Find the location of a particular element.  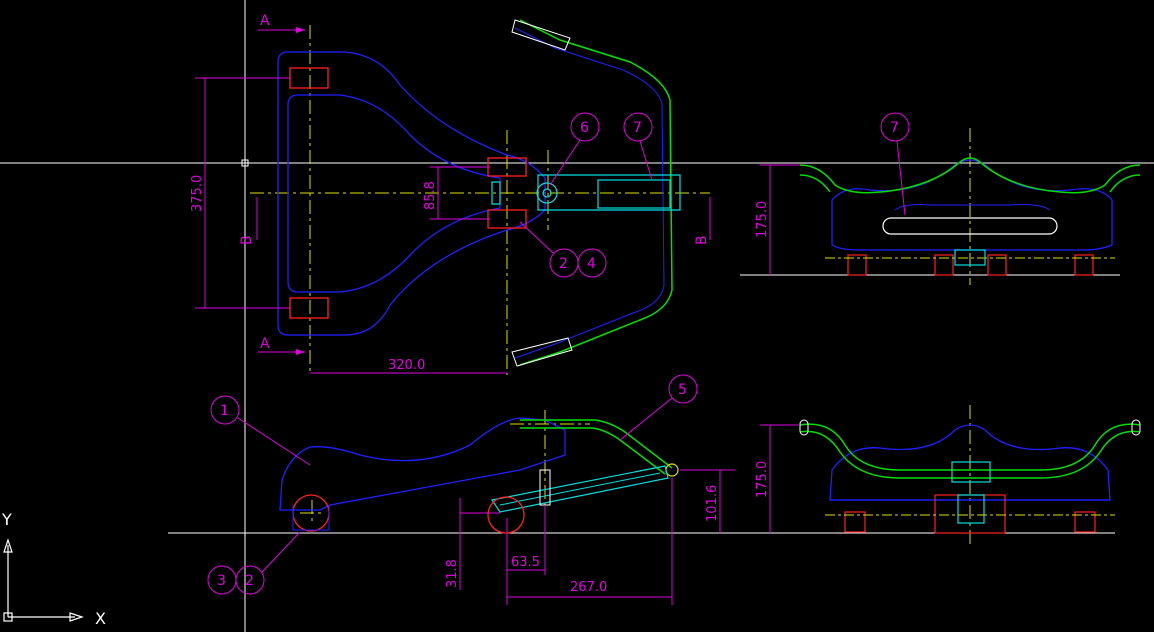

dim-320: 320.0 is located at coordinates (406, 365).